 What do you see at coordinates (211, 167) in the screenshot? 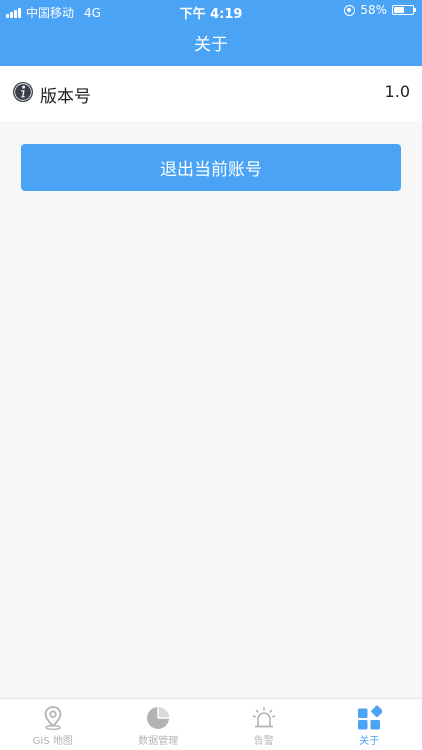
I see `logout-button: 退出当前账号` at bounding box center [211, 167].